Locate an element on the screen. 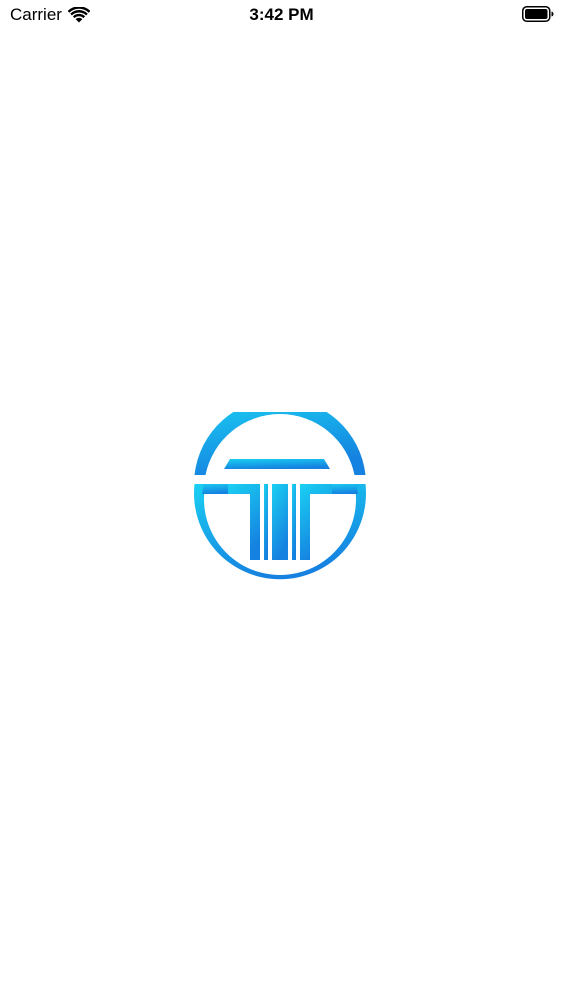 The height and width of the screenshot is (1000, 563). status-bar: Carrier 3:42 PM is located at coordinates (281, 15).